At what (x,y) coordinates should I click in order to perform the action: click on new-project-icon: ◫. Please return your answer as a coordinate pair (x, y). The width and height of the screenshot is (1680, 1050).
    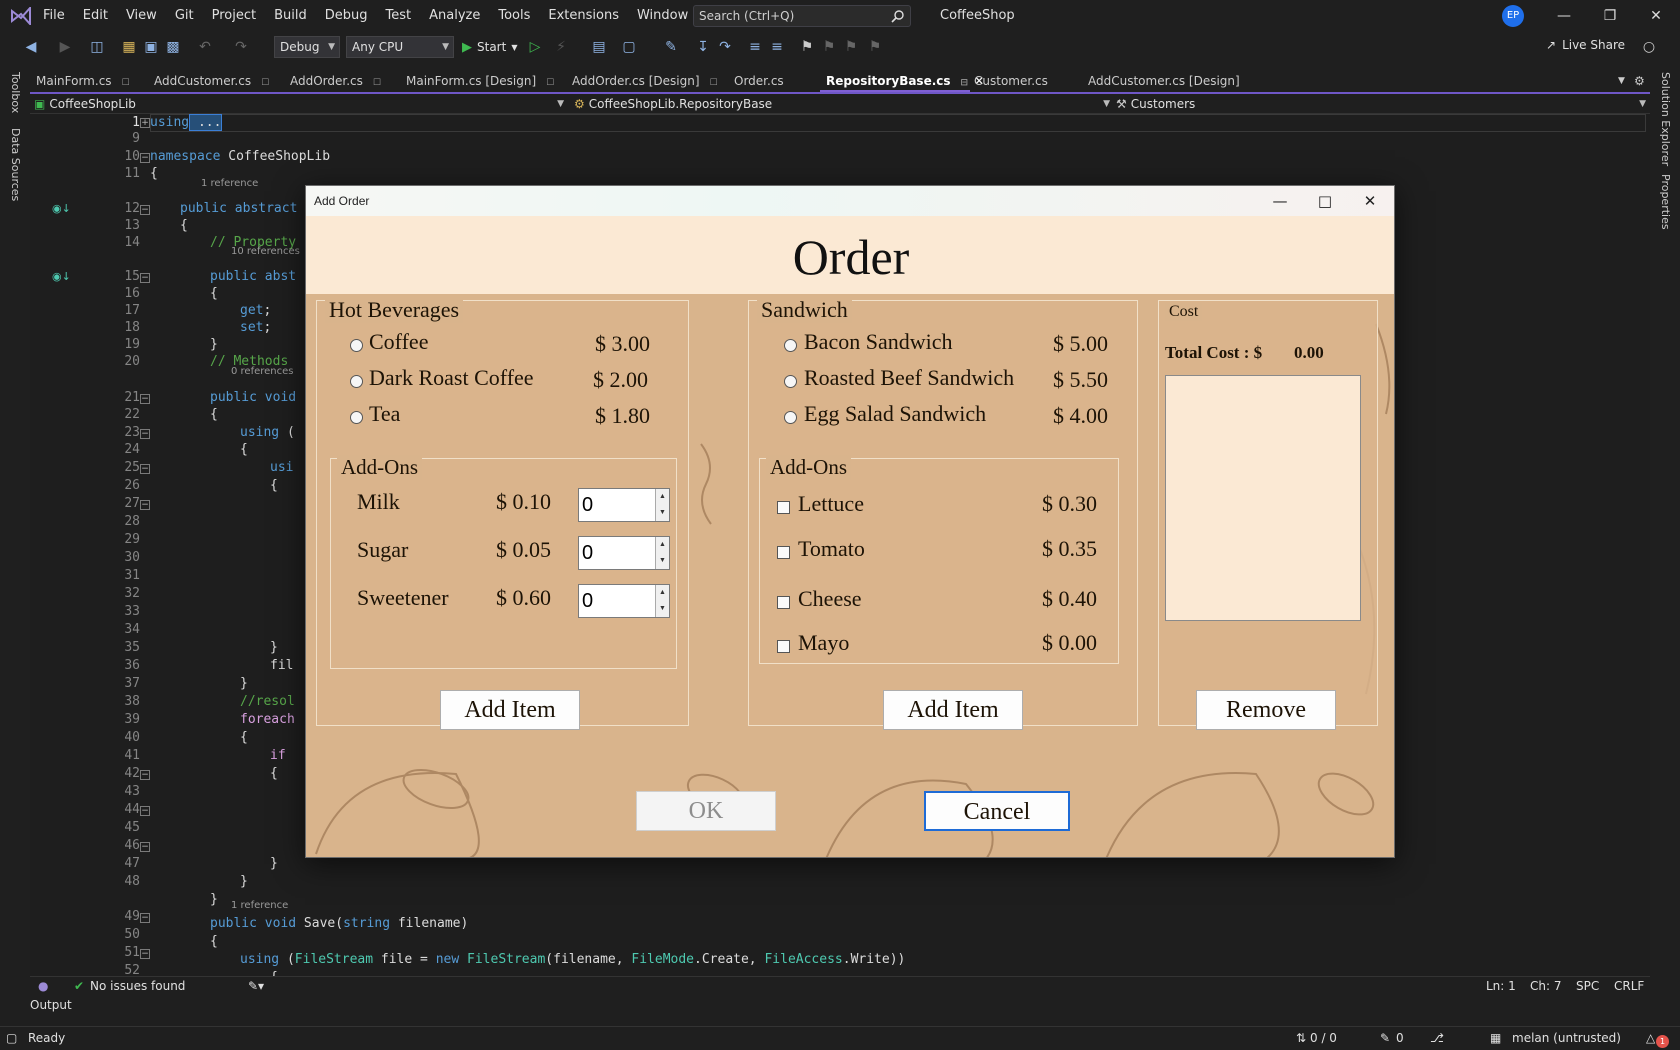
    Looking at the image, I should click on (97, 47).